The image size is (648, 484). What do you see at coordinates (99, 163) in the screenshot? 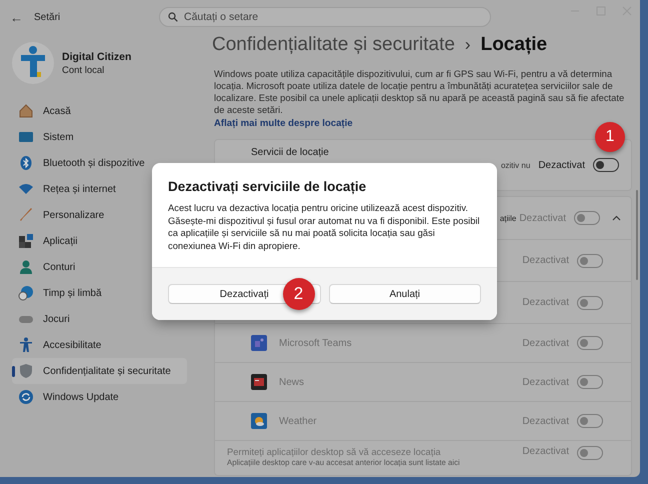
I see `nav-item: Bluetooth și dispozitive` at bounding box center [99, 163].